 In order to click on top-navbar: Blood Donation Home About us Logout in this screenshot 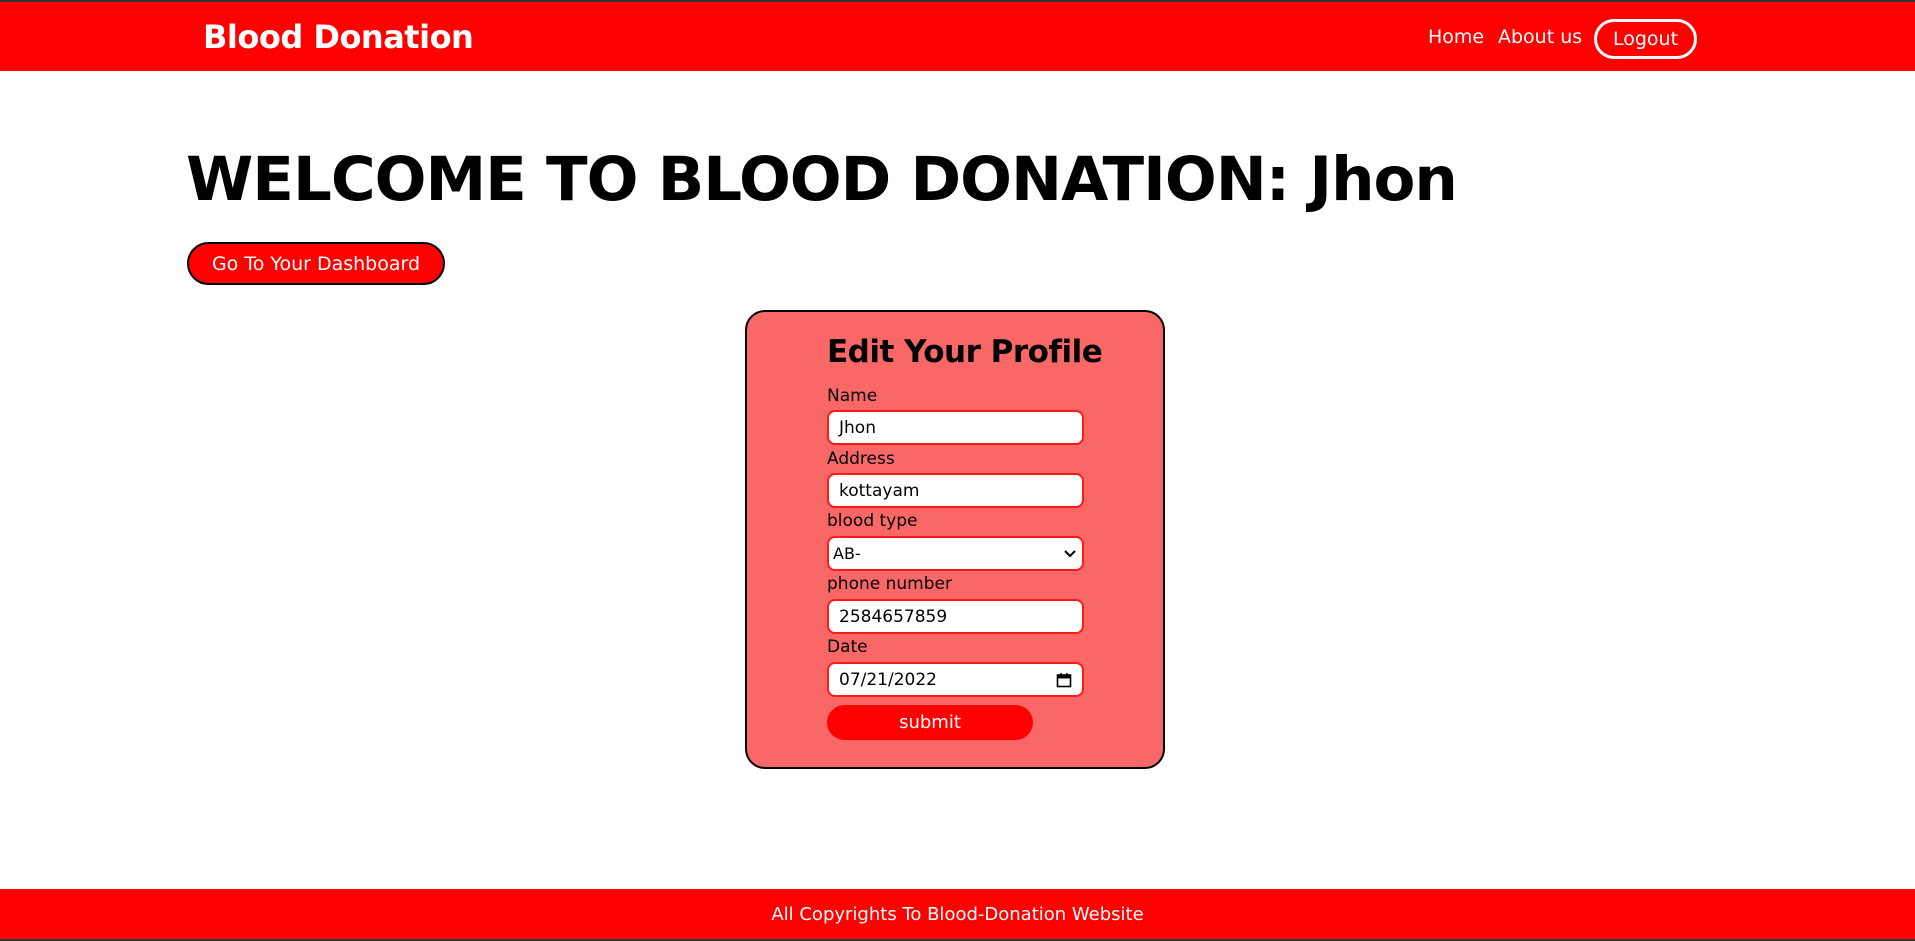, I will do `click(957, 35)`.